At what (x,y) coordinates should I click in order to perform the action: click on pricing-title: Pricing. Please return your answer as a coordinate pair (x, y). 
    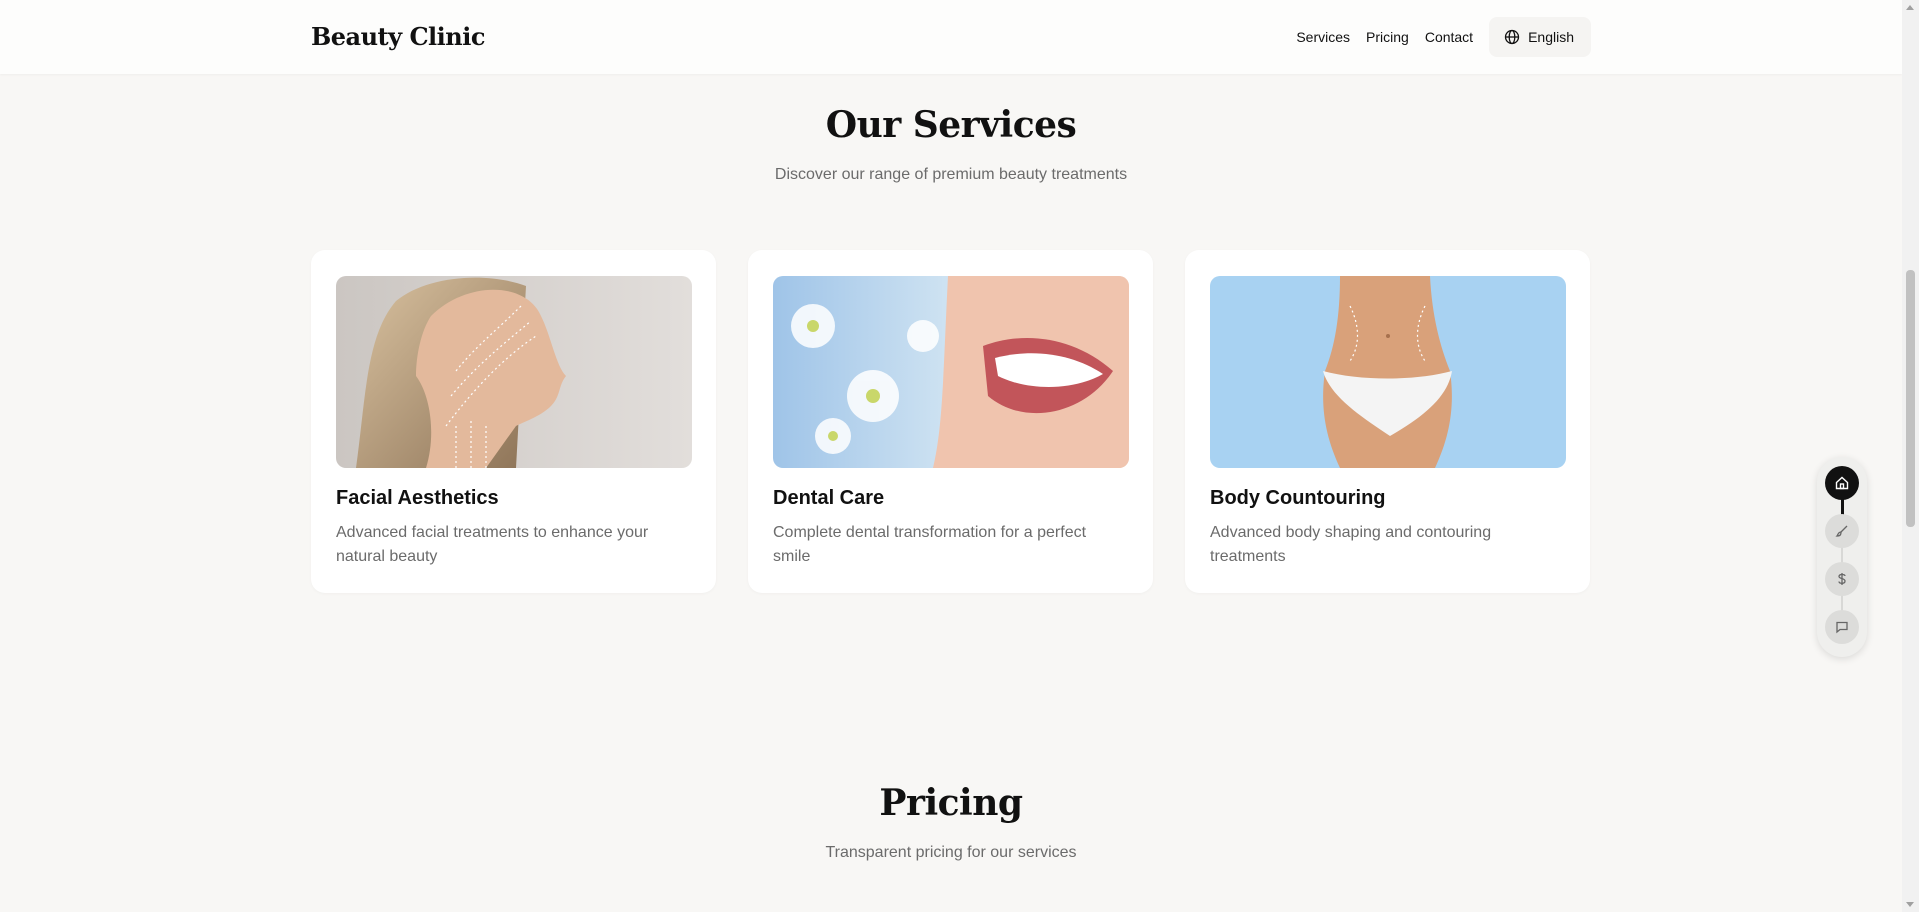
    Looking at the image, I should click on (951, 803).